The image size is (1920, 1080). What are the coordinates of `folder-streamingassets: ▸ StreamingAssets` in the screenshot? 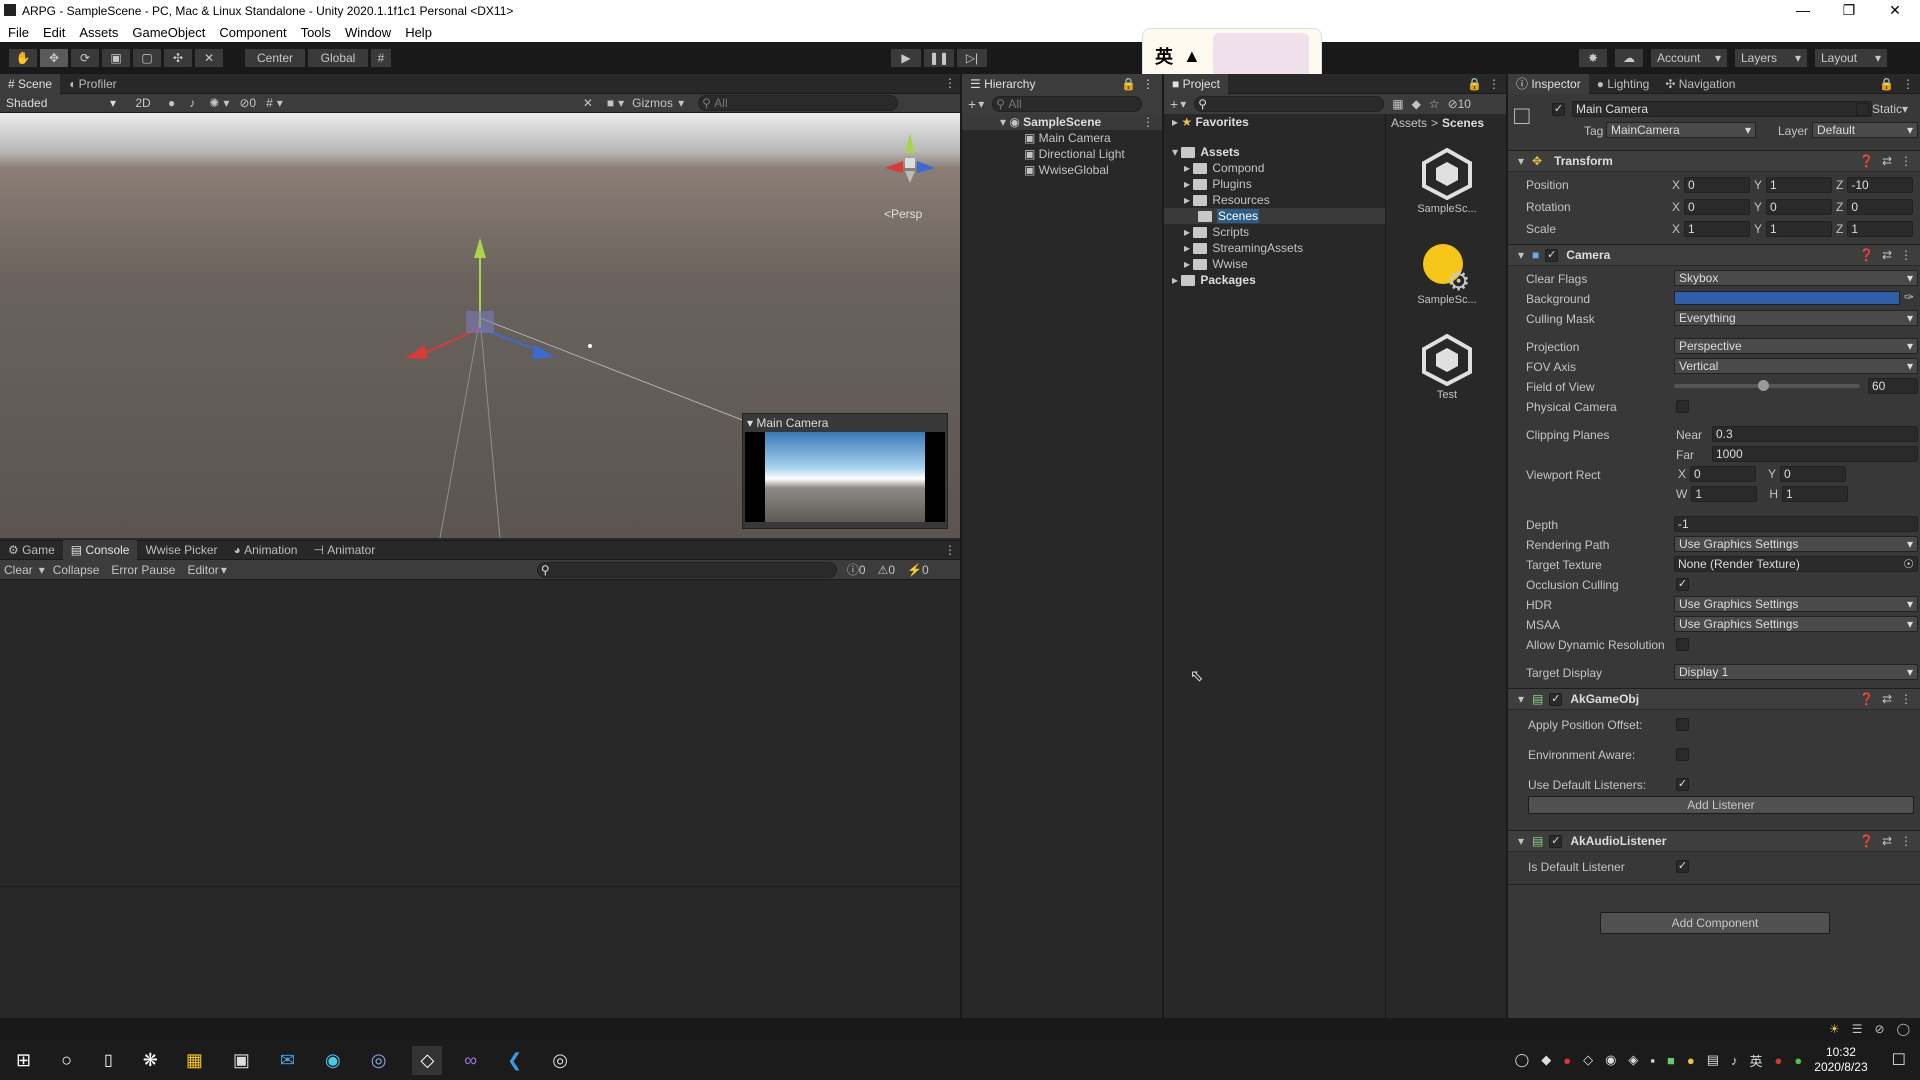 It's located at (1274, 248).